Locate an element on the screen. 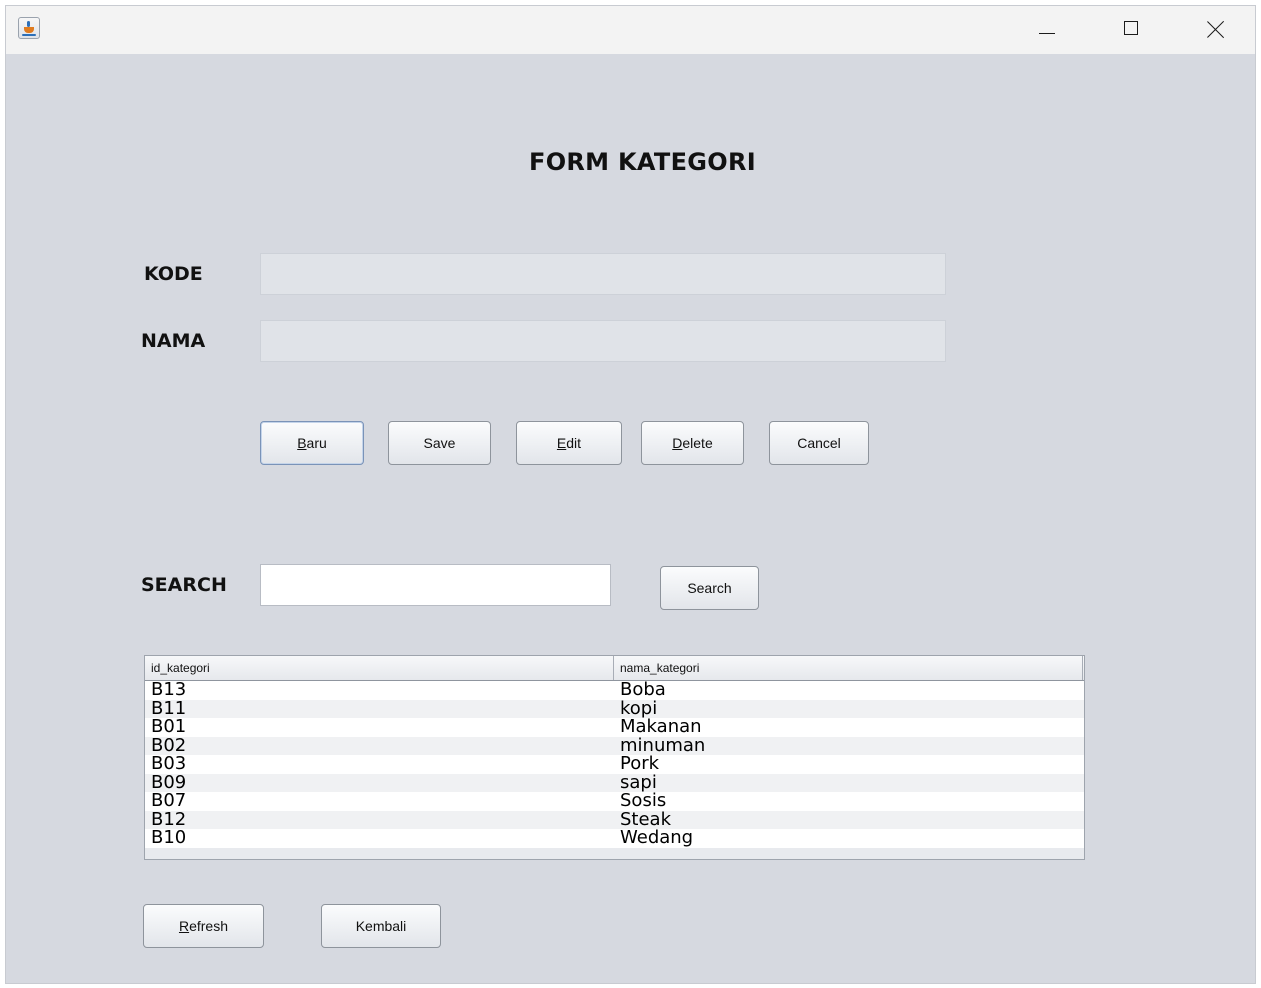 This screenshot has width=1261, height=988. edit-label: dit is located at coordinates (574, 443).